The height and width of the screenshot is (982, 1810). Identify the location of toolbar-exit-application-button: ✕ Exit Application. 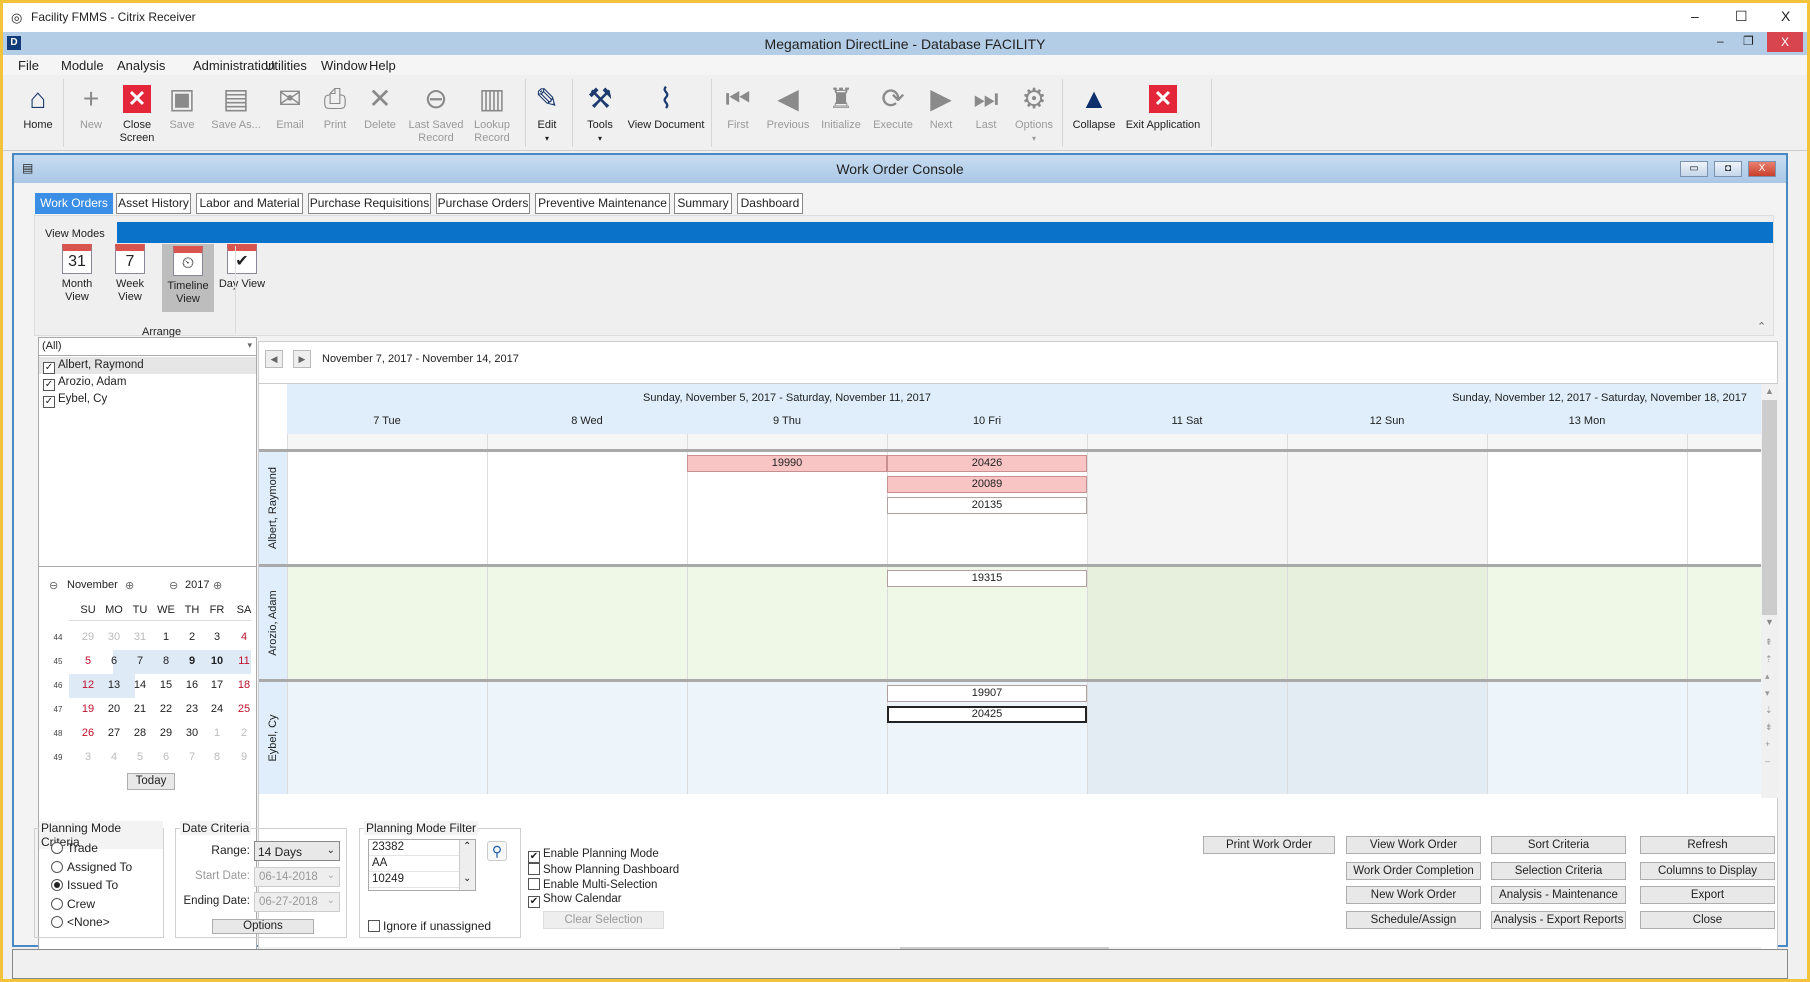
(1163, 105).